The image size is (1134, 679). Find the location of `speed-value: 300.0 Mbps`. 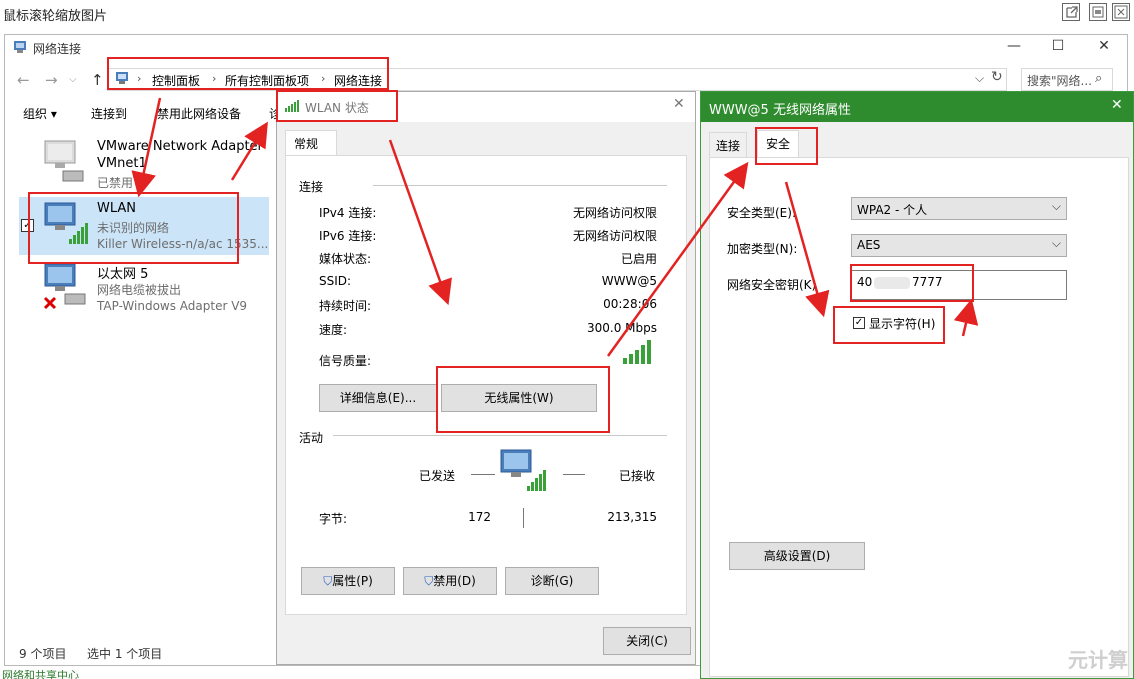

speed-value: 300.0 Mbps is located at coordinates (621, 328).